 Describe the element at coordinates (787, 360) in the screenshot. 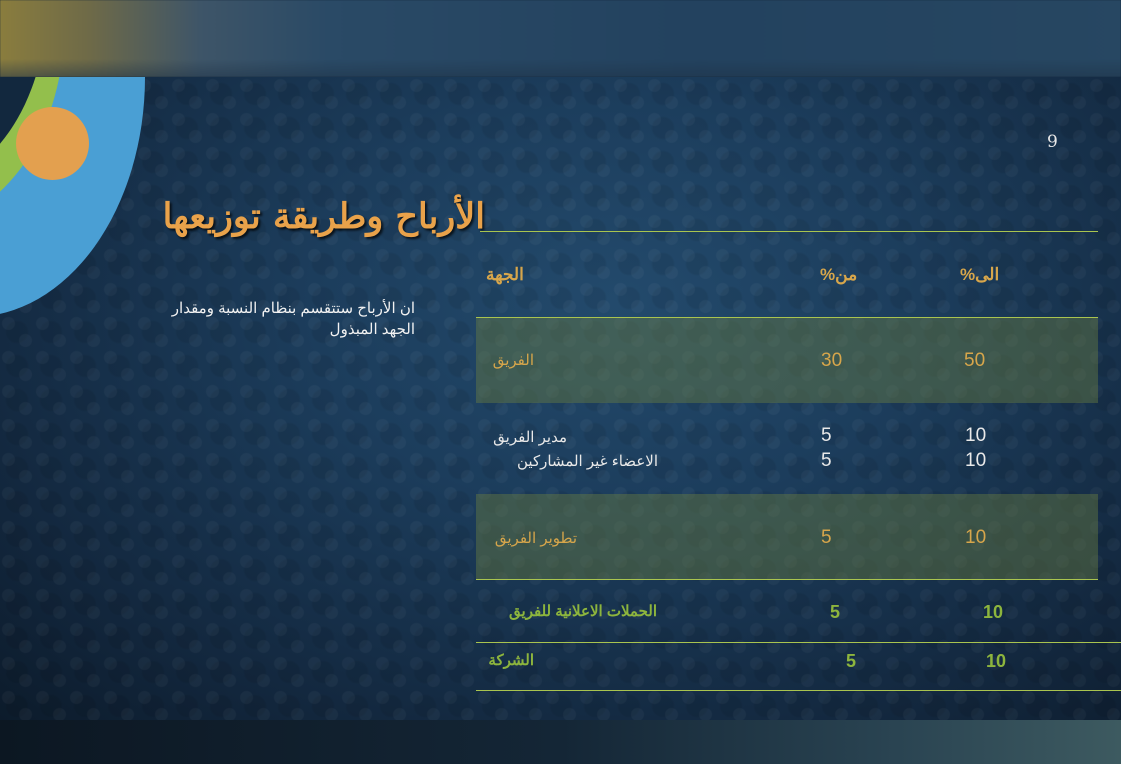

I see `table-row-band` at that location.